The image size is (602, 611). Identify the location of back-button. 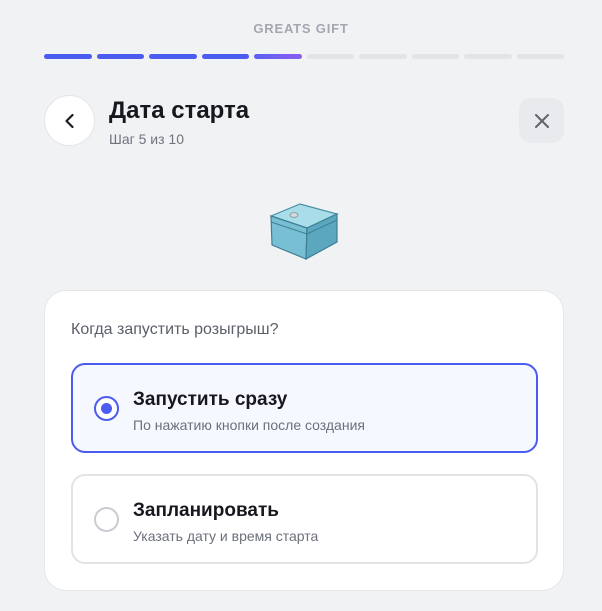
(69, 120).